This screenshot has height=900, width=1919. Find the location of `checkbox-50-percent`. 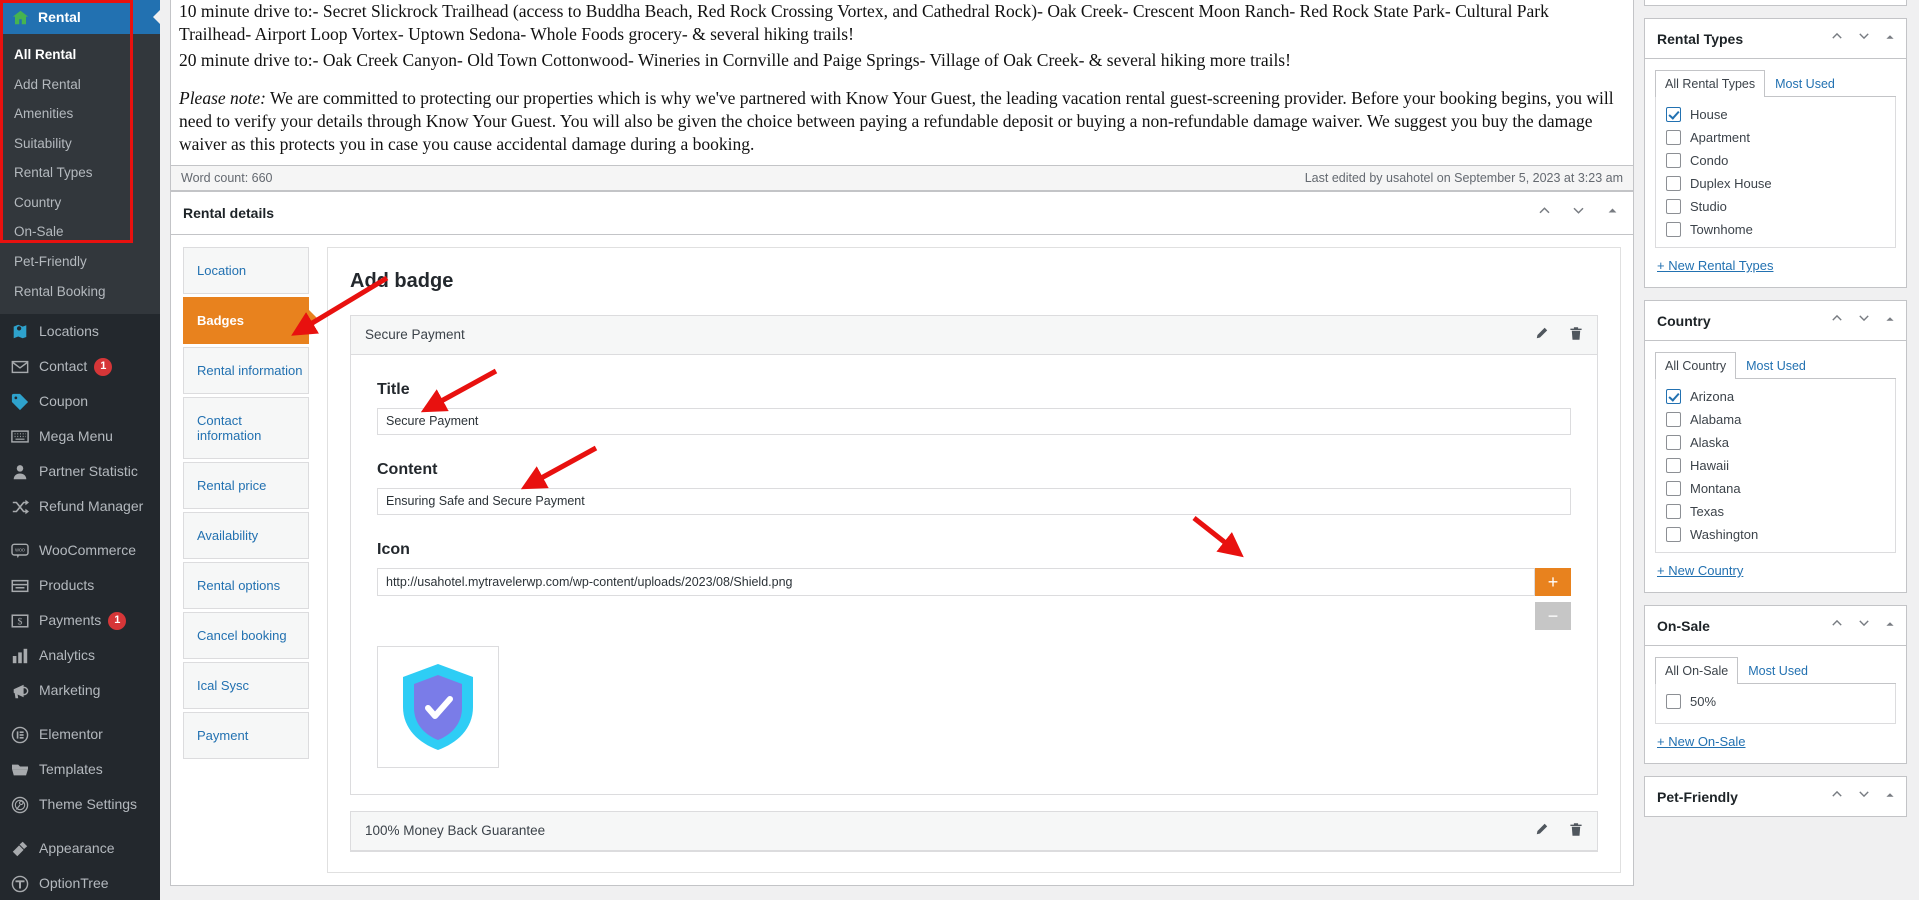

checkbox-50-percent is located at coordinates (1673, 701).